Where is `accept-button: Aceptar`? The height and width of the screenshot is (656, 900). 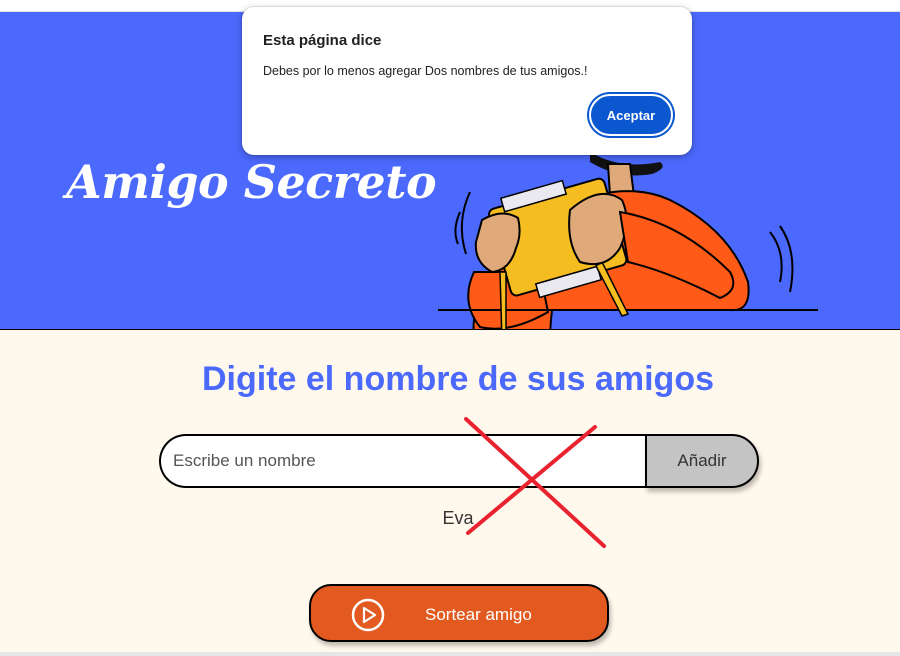 accept-button: Aceptar is located at coordinates (631, 115).